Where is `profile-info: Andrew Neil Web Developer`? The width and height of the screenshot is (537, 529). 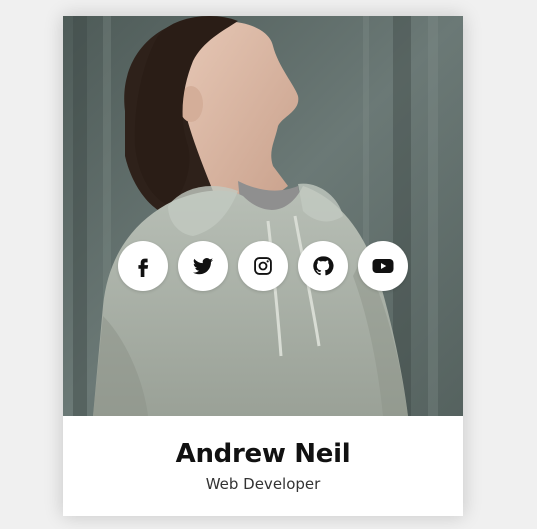
profile-info: Andrew Neil Web Developer is located at coordinates (263, 466).